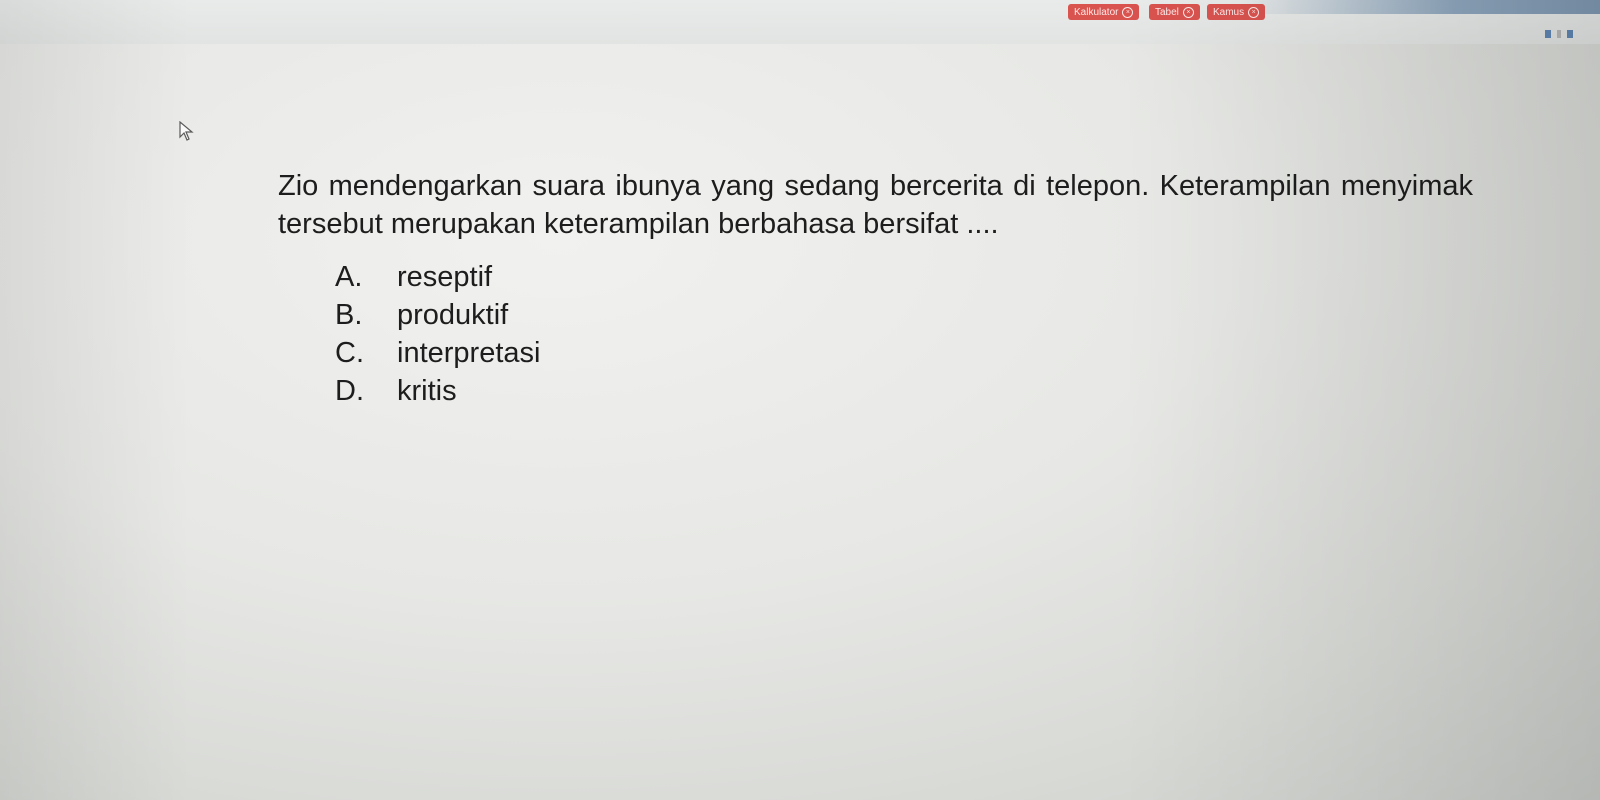 Image resolution: width=1600 pixels, height=800 pixels. What do you see at coordinates (1420, 7) in the screenshot?
I see `toolbar-edge-highlight` at bounding box center [1420, 7].